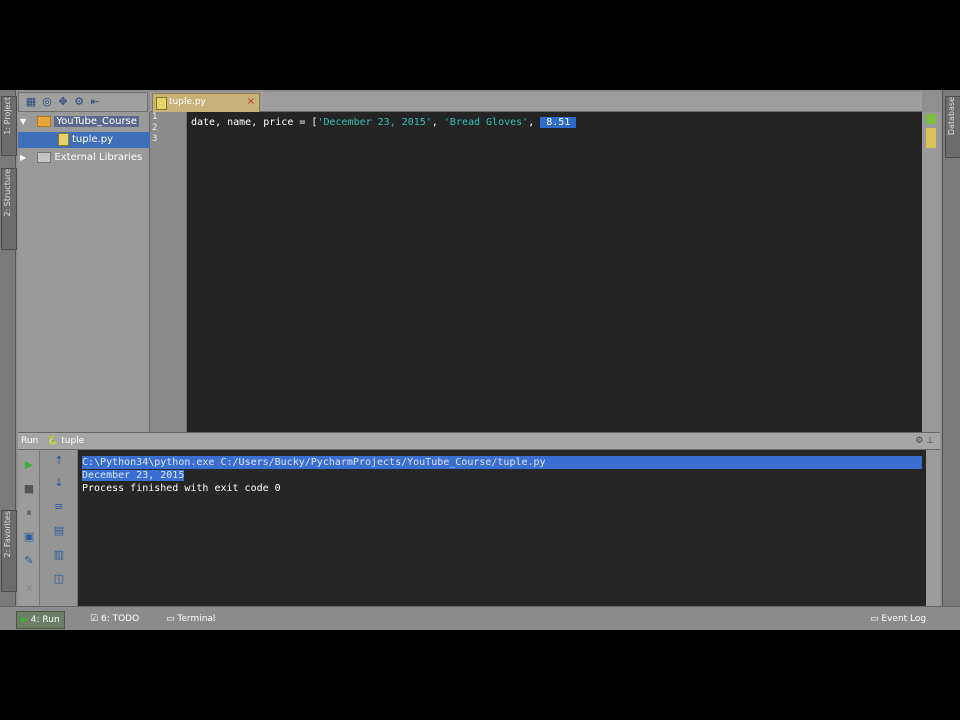 Image resolution: width=960 pixels, height=720 pixels. What do you see at coordinates (24, 620) in the screenshot?
I see `run-play-icon: ▶` at bounding box center [24, 620].